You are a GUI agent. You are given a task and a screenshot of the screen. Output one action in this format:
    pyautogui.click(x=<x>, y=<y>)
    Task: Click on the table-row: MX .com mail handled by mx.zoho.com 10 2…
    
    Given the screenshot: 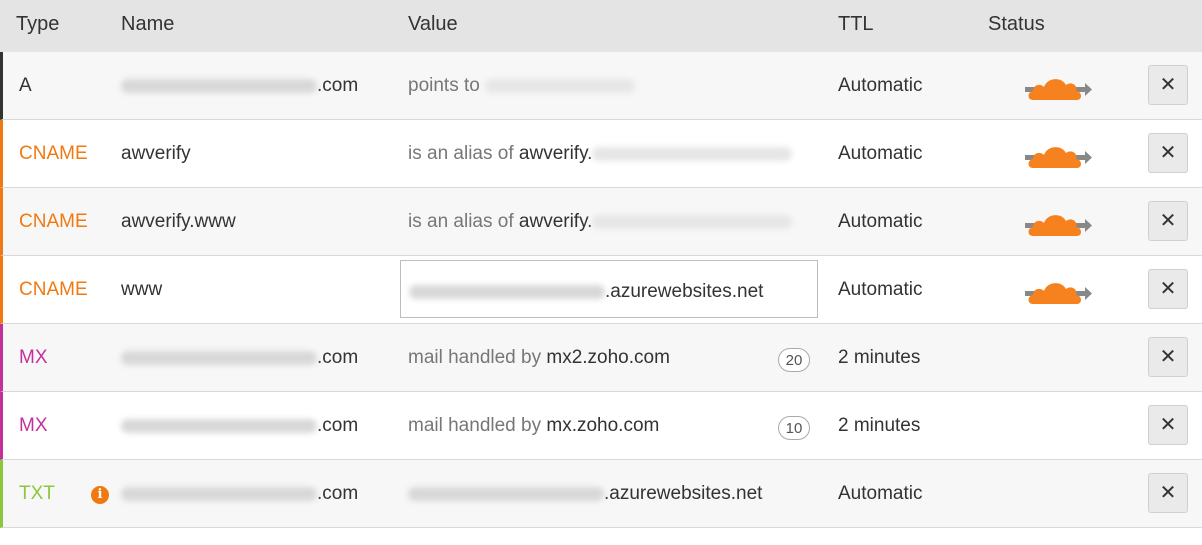 What is the action you would take?
    pyautogui.click(x=601, y=426)
    